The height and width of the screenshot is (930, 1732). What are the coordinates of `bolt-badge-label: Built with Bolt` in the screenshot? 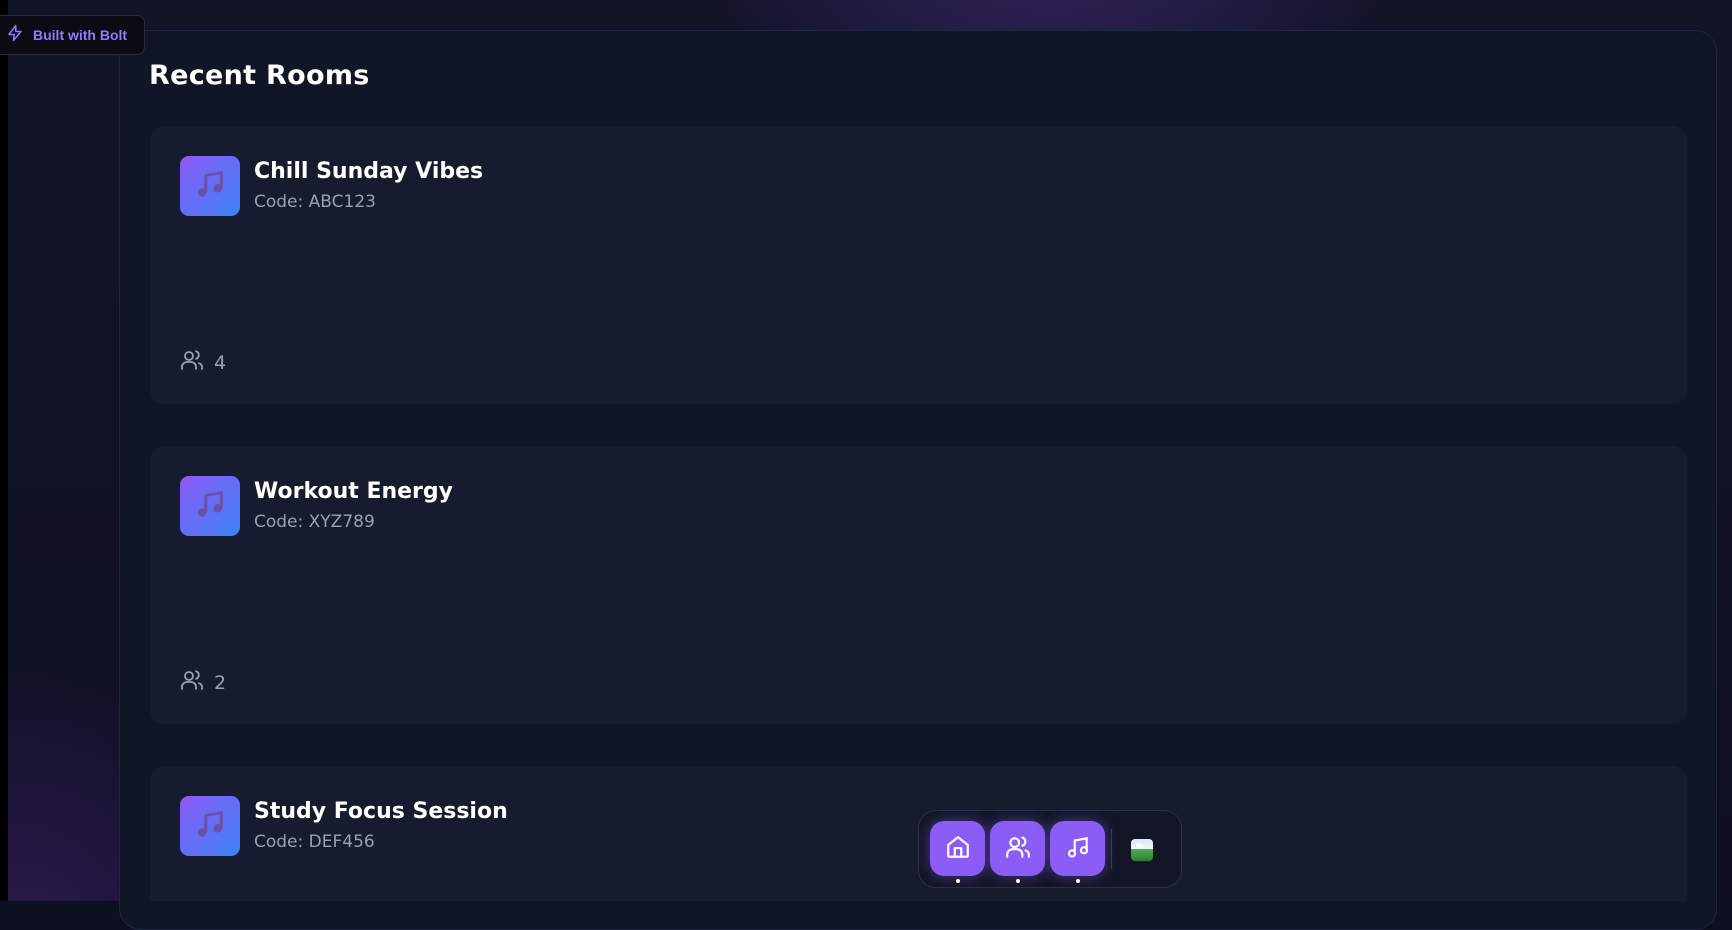 It's located at (80, 35).